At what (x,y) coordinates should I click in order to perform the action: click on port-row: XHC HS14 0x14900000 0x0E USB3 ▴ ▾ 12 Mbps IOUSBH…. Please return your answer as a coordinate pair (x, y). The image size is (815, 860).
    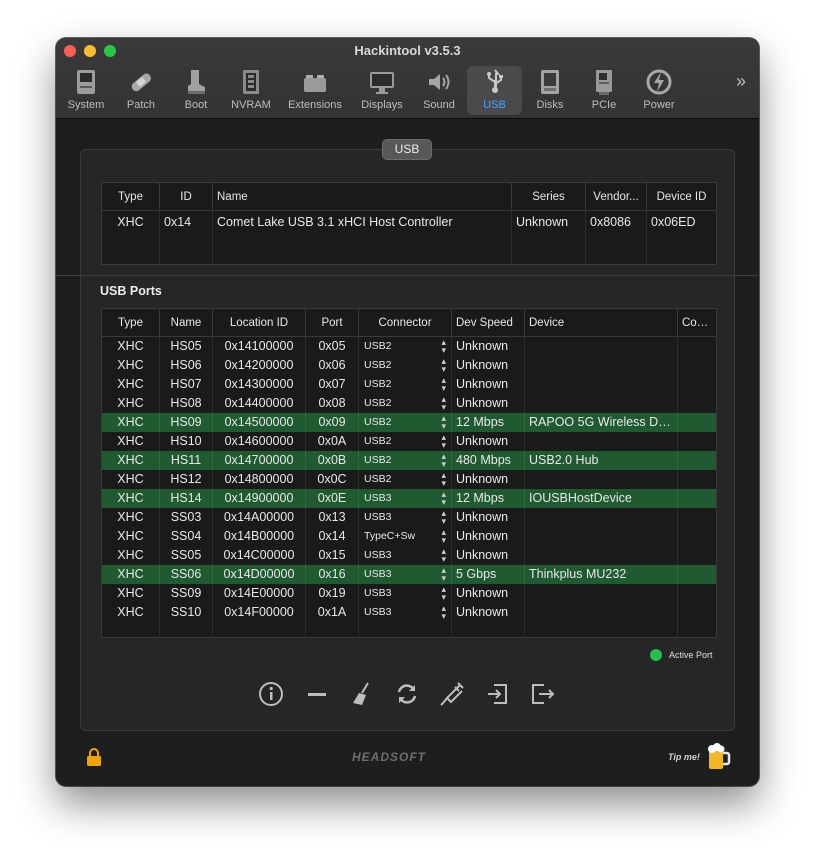
    Looking at the image, I should click on (409, 498).